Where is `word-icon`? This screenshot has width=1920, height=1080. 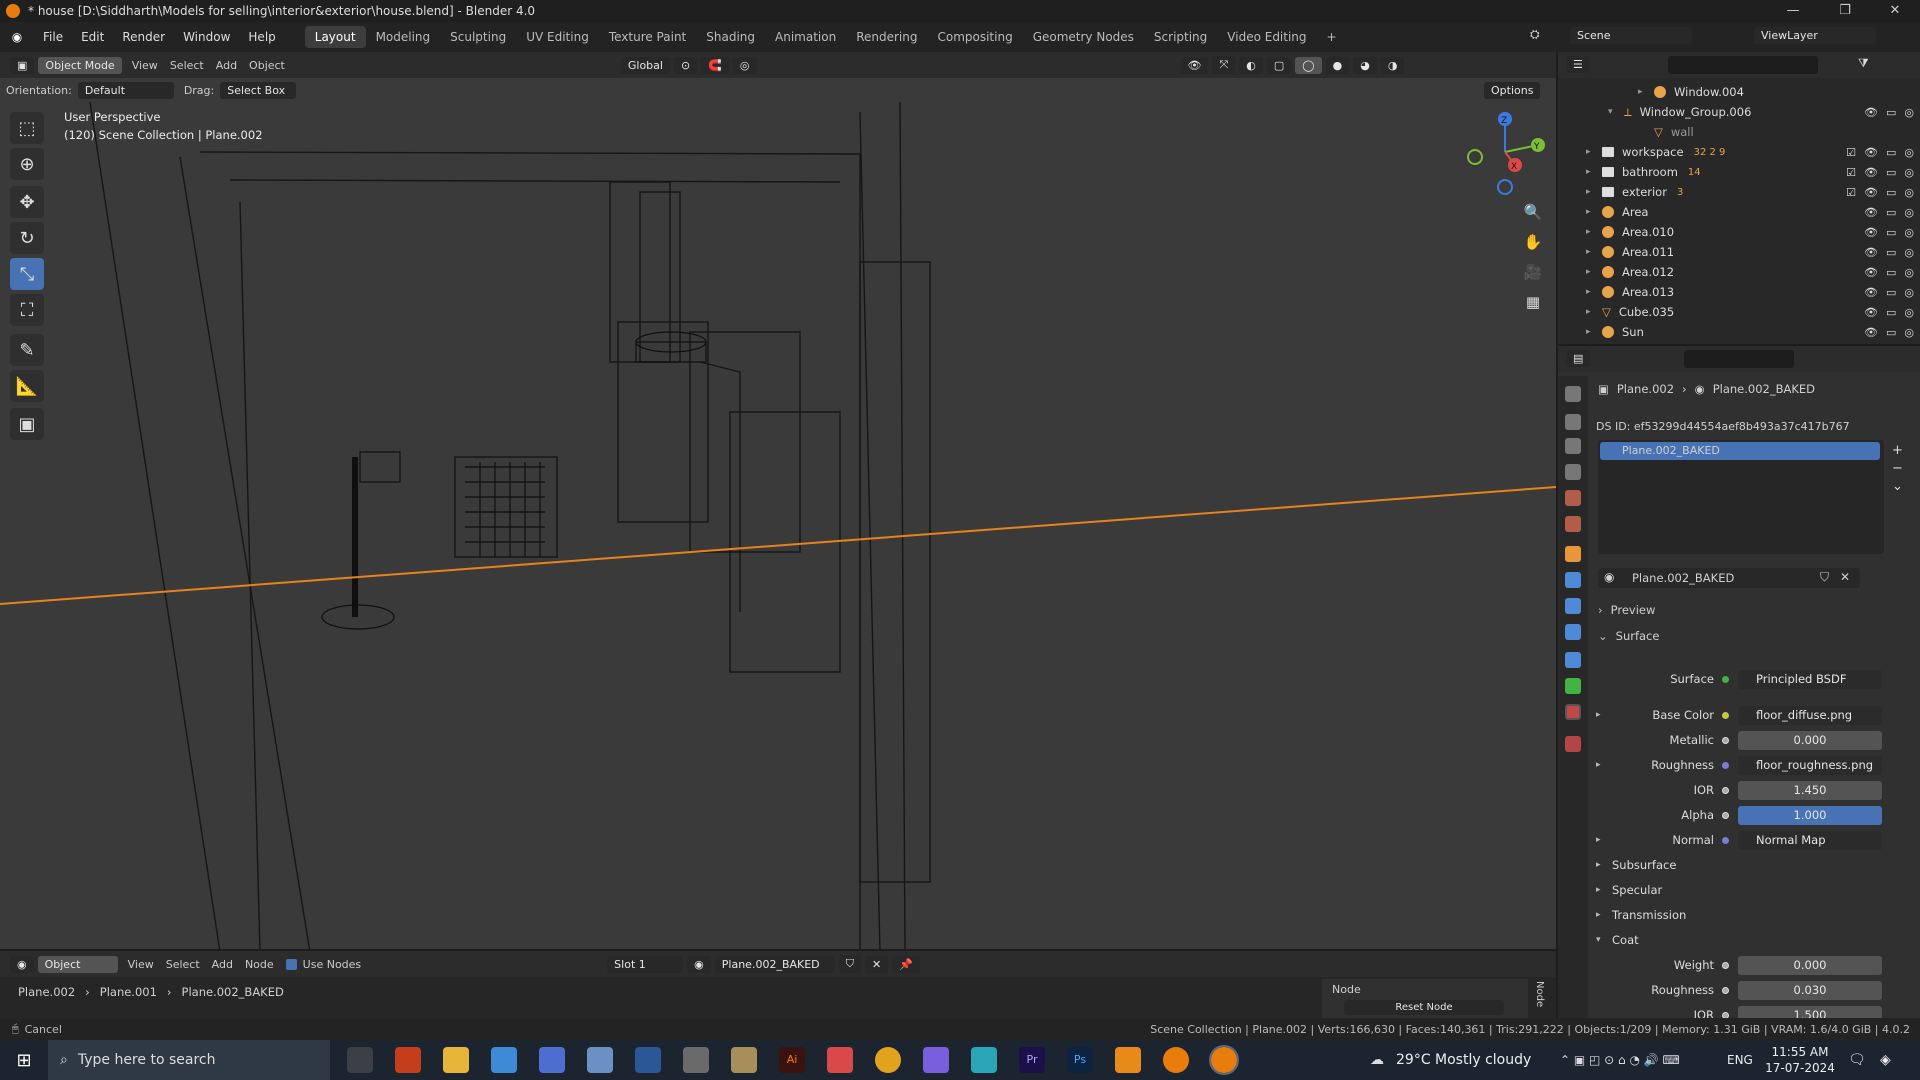 word-icon is located at coordinates (648, 1060).